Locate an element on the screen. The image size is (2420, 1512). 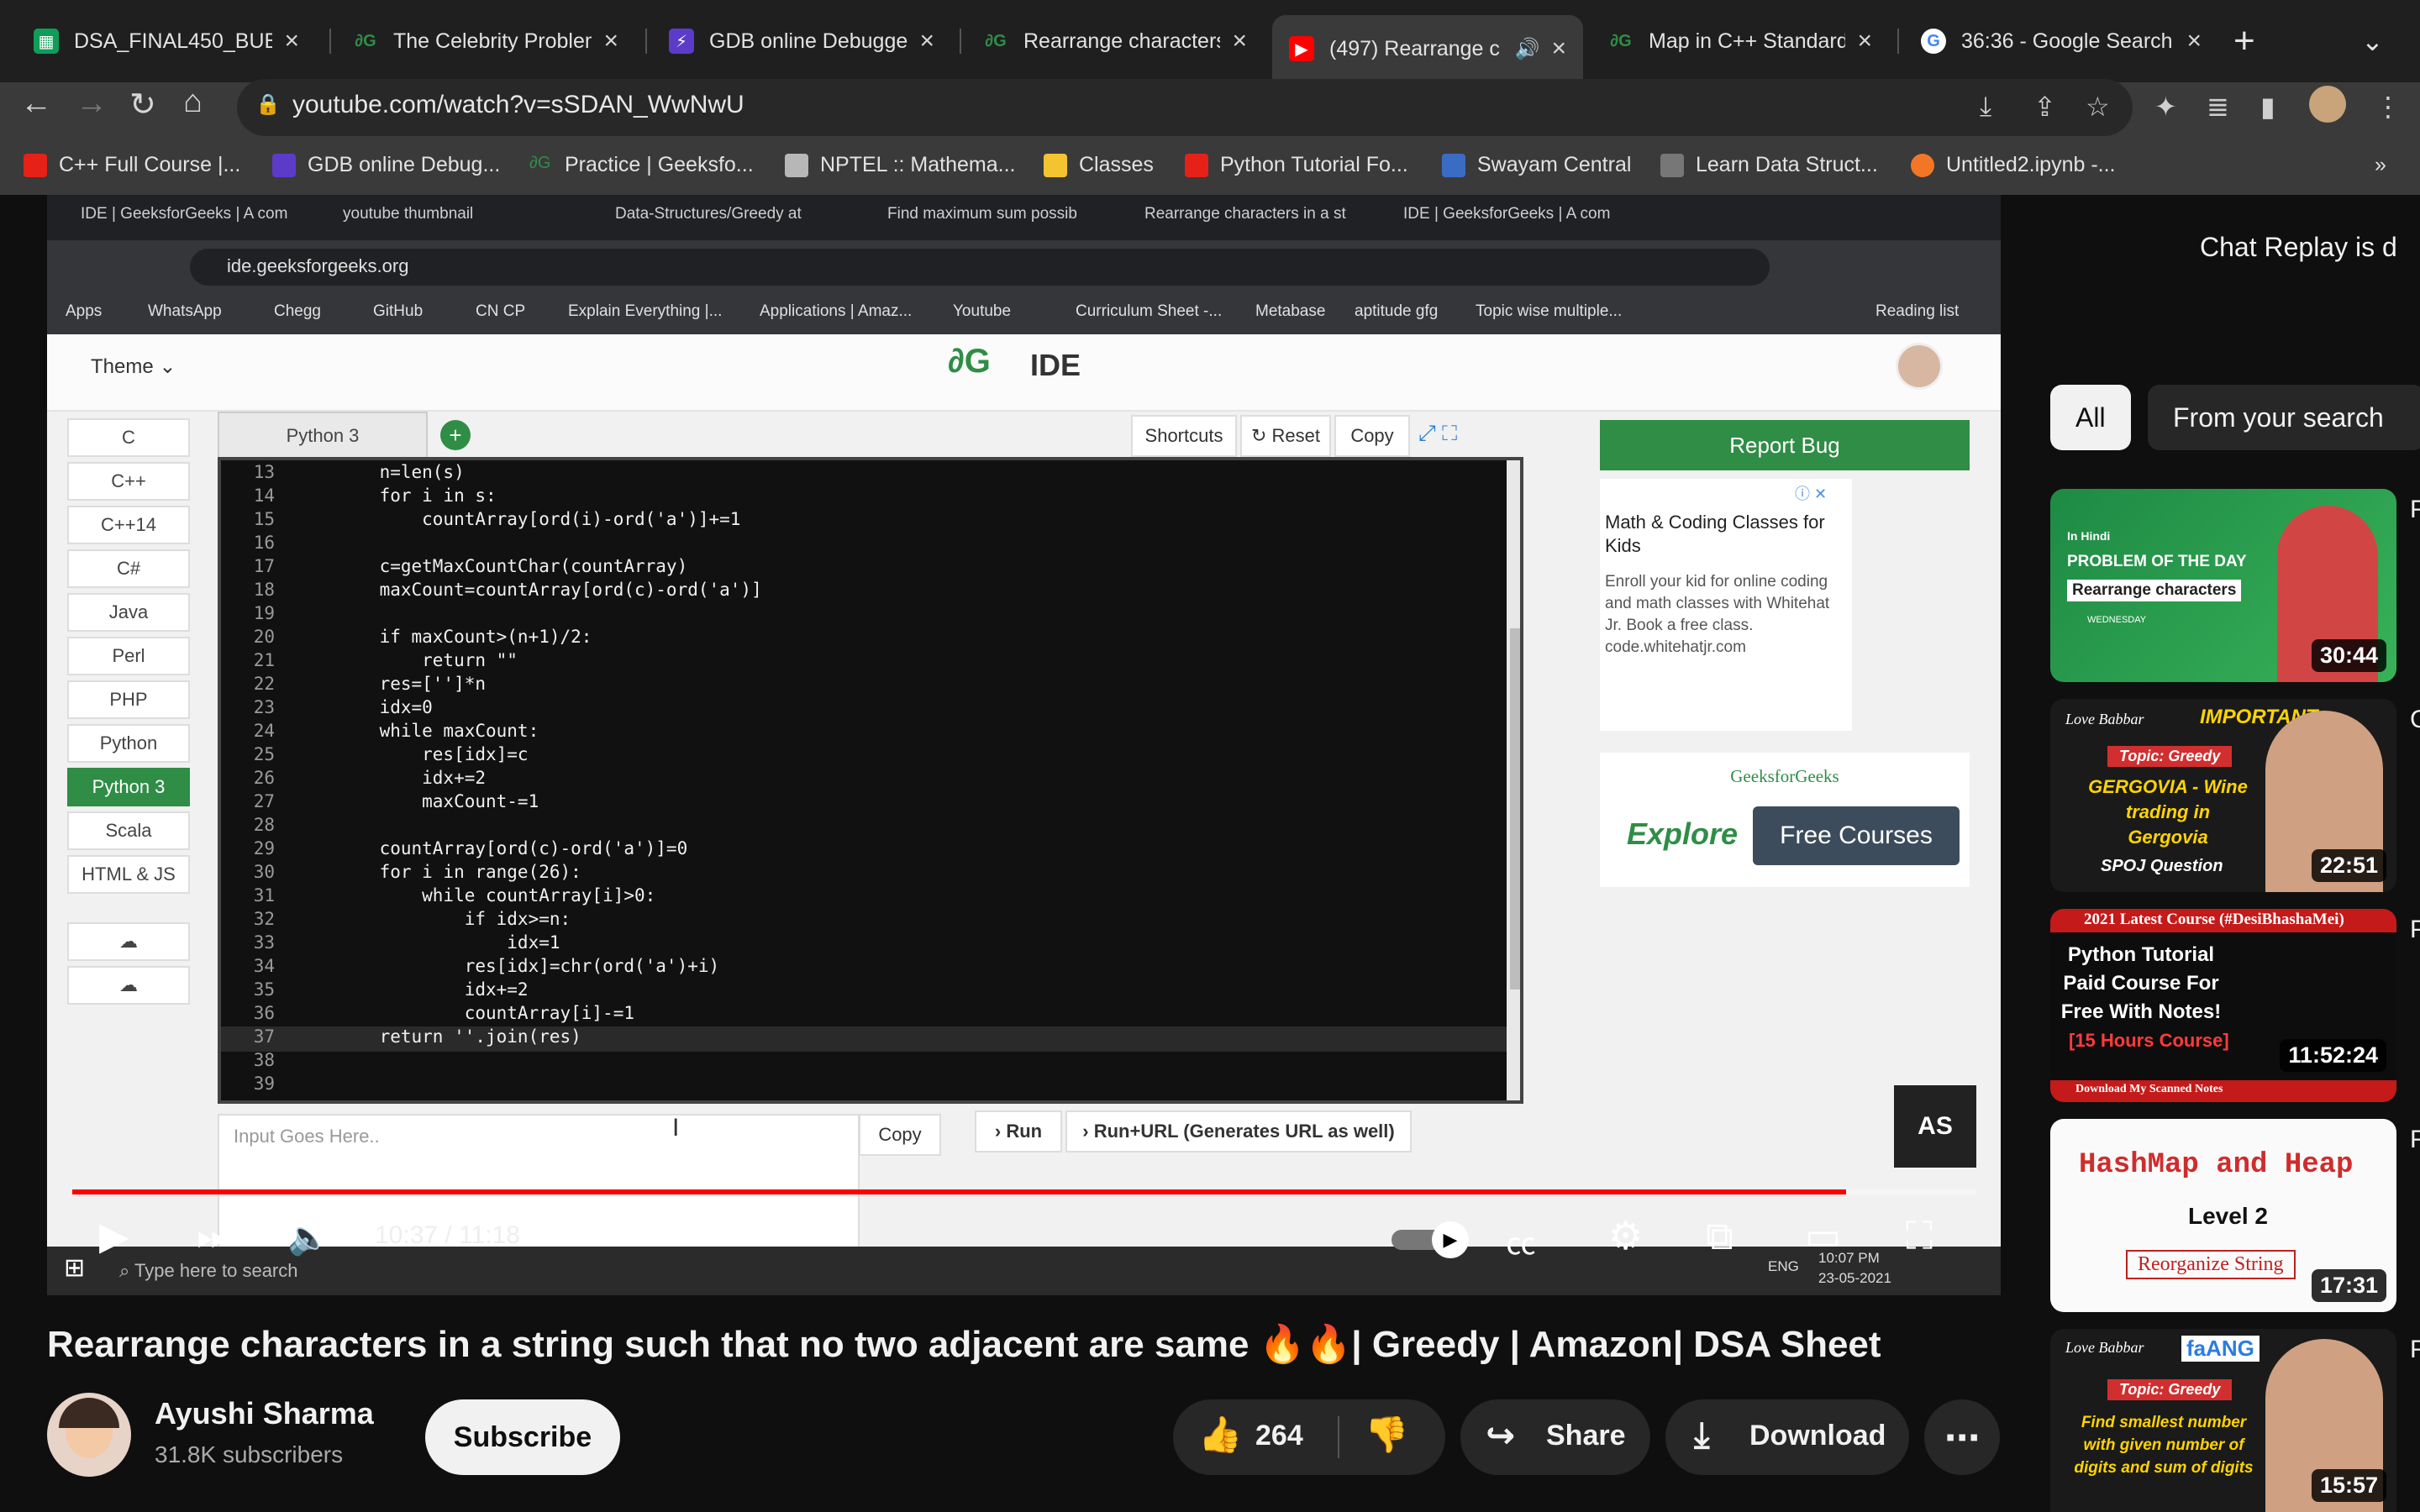
bookmarks-overflow-icon: » is located at coordinates (2381, 165).